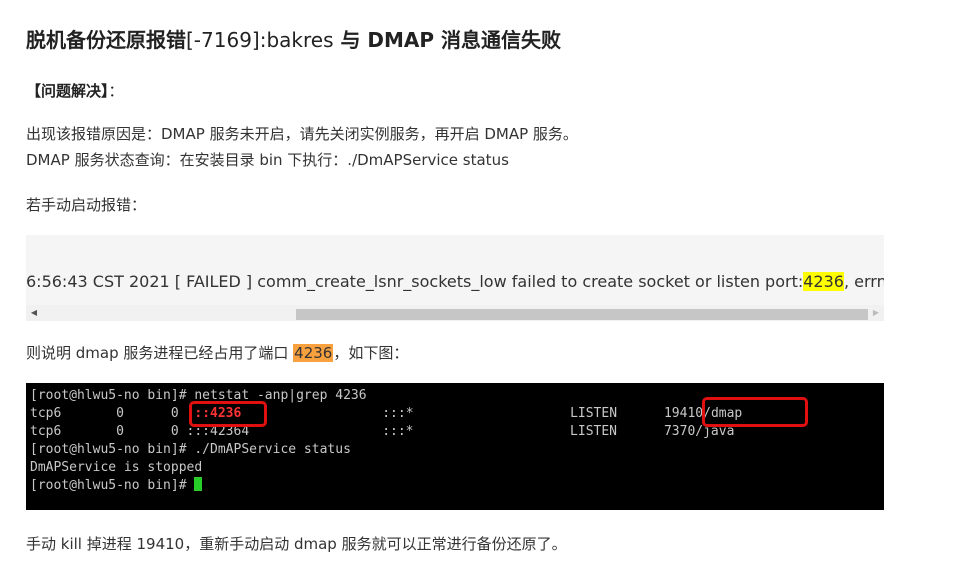 The height and width of the screenshot is (584, 959). What do you see at coordinates (116, 91) in the screenshot?
I see `solution-colon: ：` at bounding box center [116, 91].